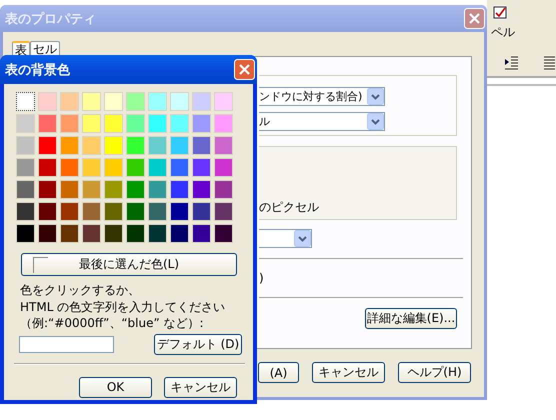 The image size is (556, 420). Describe the element at coordinates (278, 372) in the screenshot. I see `apply-button: (A)` at that location.